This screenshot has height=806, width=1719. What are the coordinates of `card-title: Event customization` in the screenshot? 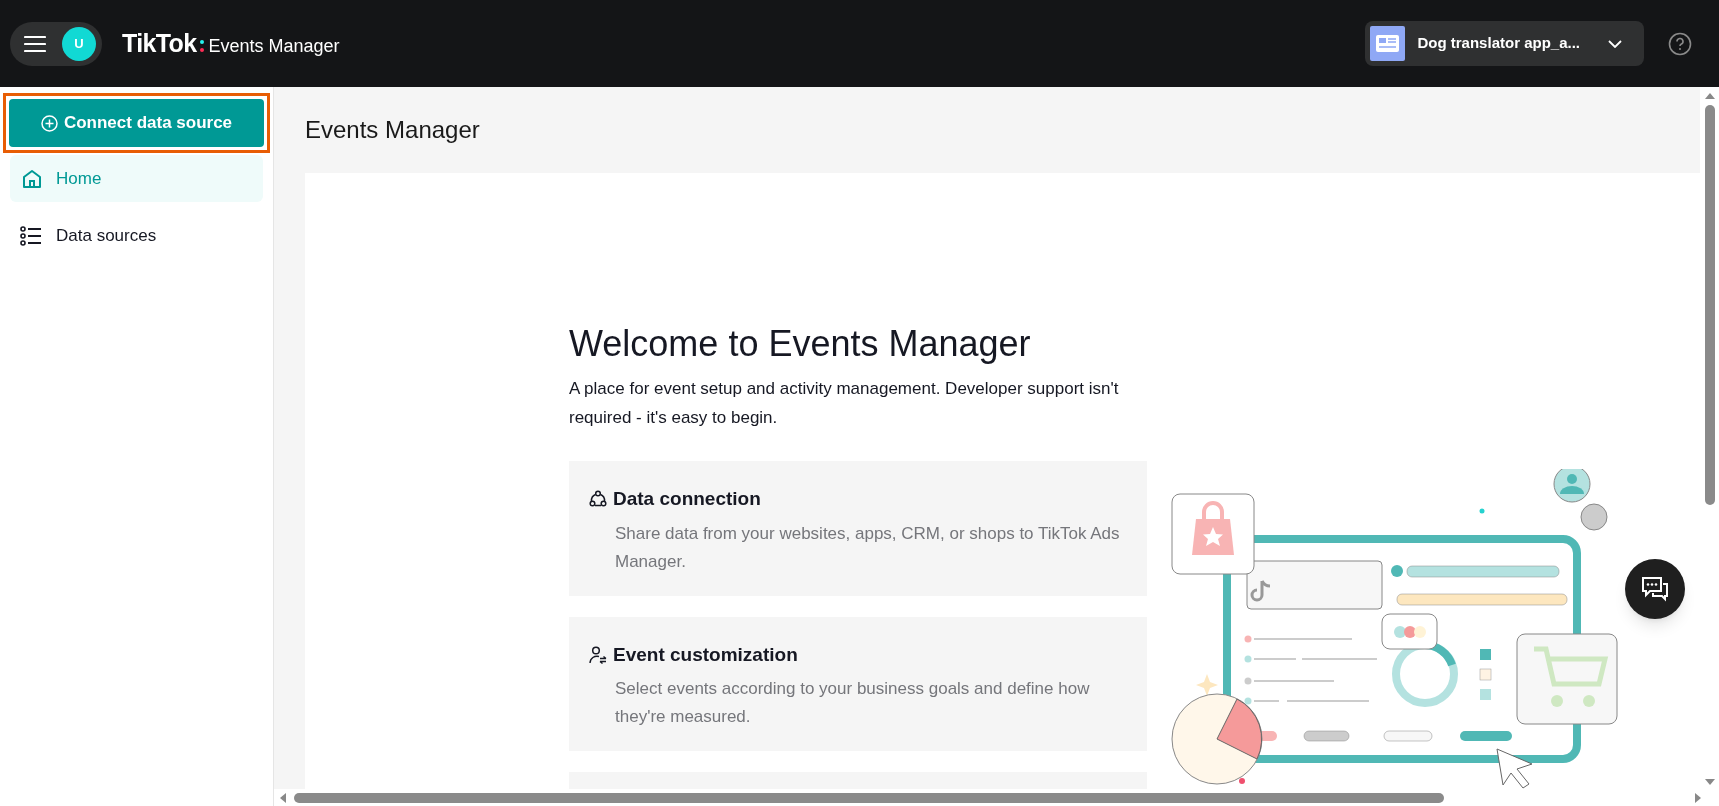 It's located at (705, 654).